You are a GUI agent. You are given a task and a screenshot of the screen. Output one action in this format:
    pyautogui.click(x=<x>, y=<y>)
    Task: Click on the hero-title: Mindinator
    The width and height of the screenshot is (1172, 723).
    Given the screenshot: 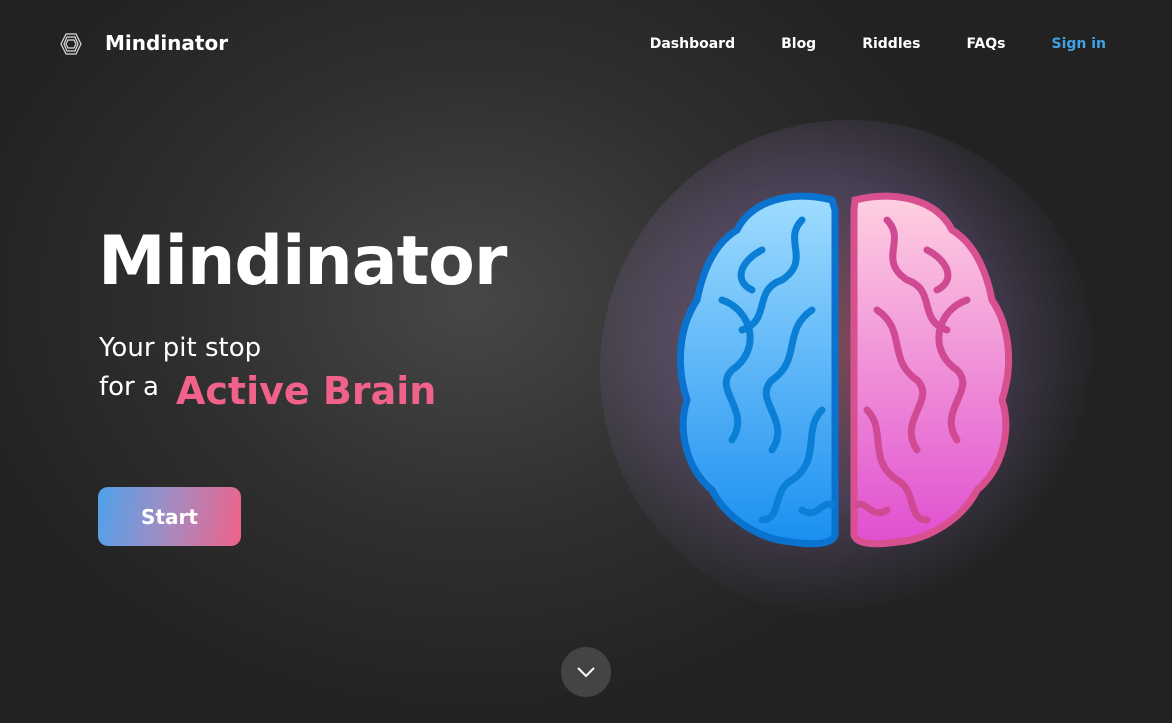 What is the action you would take?
    pyautogui.click(x=302, y=261)
    